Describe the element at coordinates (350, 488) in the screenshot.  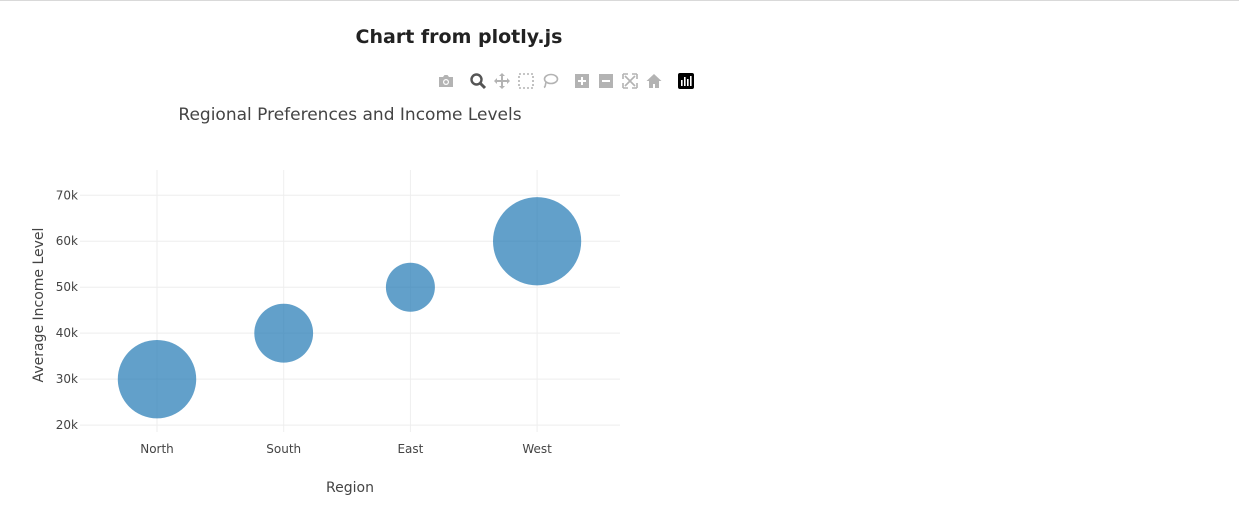
I see `x-axis-title: Region` at that location.